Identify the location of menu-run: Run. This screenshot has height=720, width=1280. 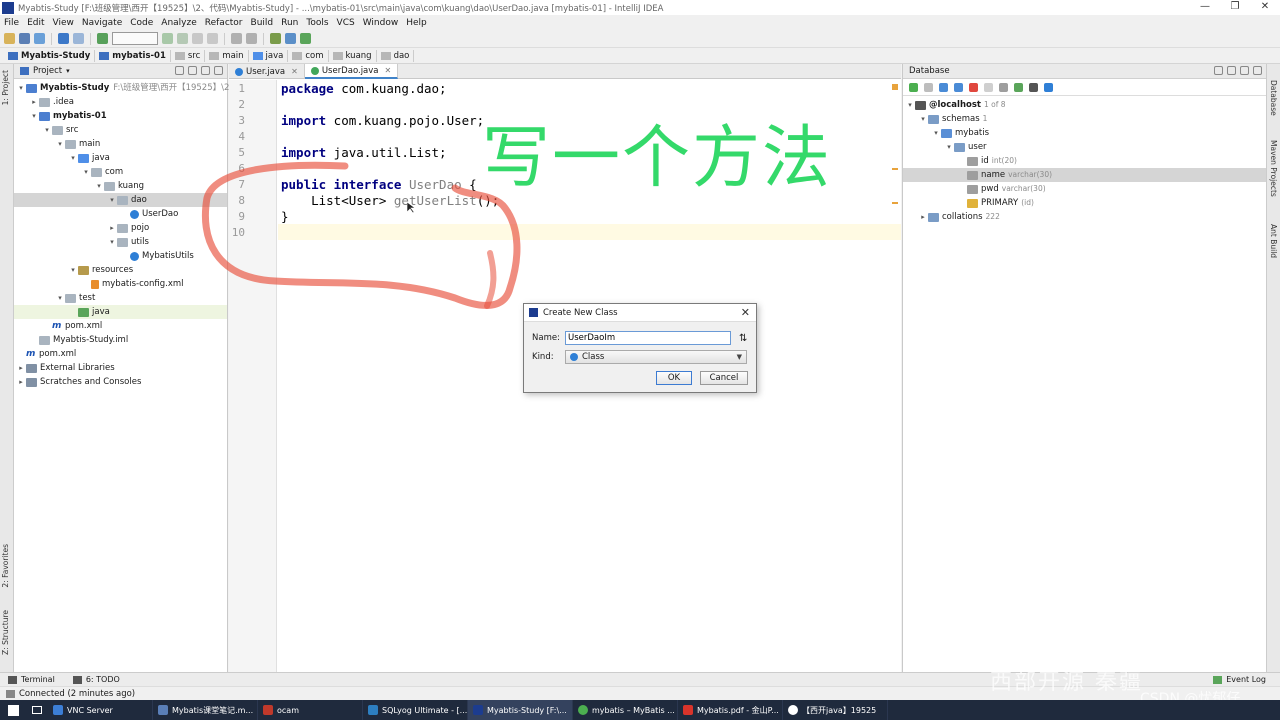
(289, 23).